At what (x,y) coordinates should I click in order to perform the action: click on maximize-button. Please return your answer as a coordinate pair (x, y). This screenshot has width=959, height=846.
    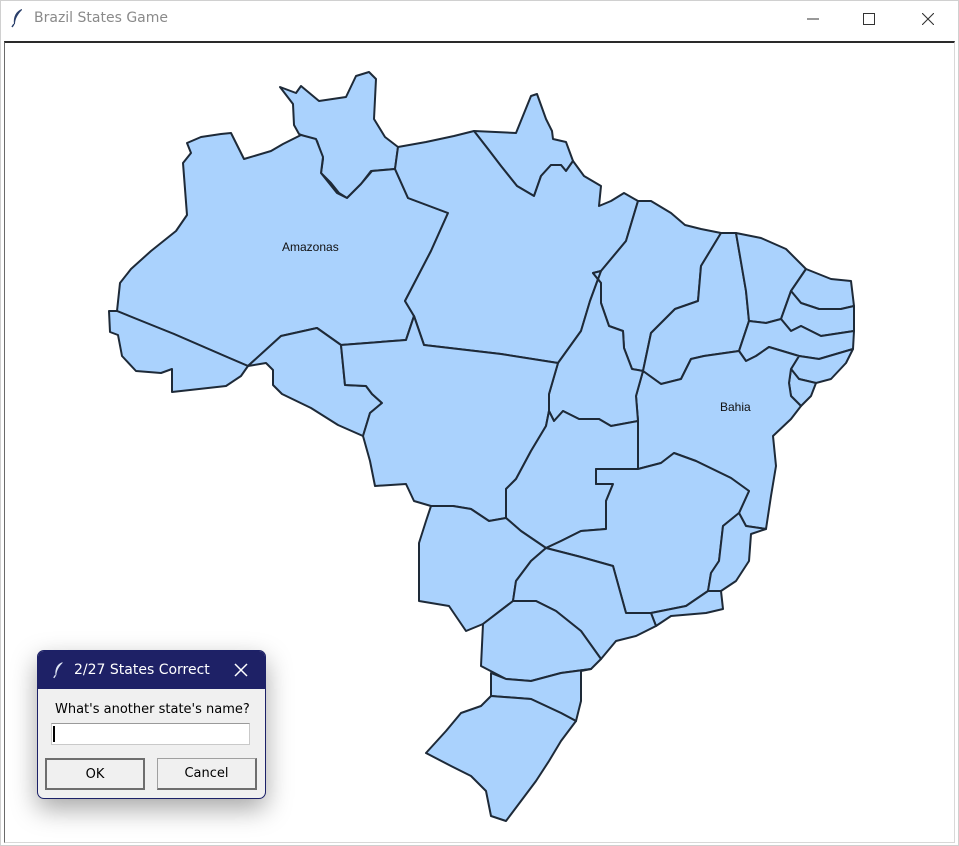
    Looking at the image, I should click on (869, 19).